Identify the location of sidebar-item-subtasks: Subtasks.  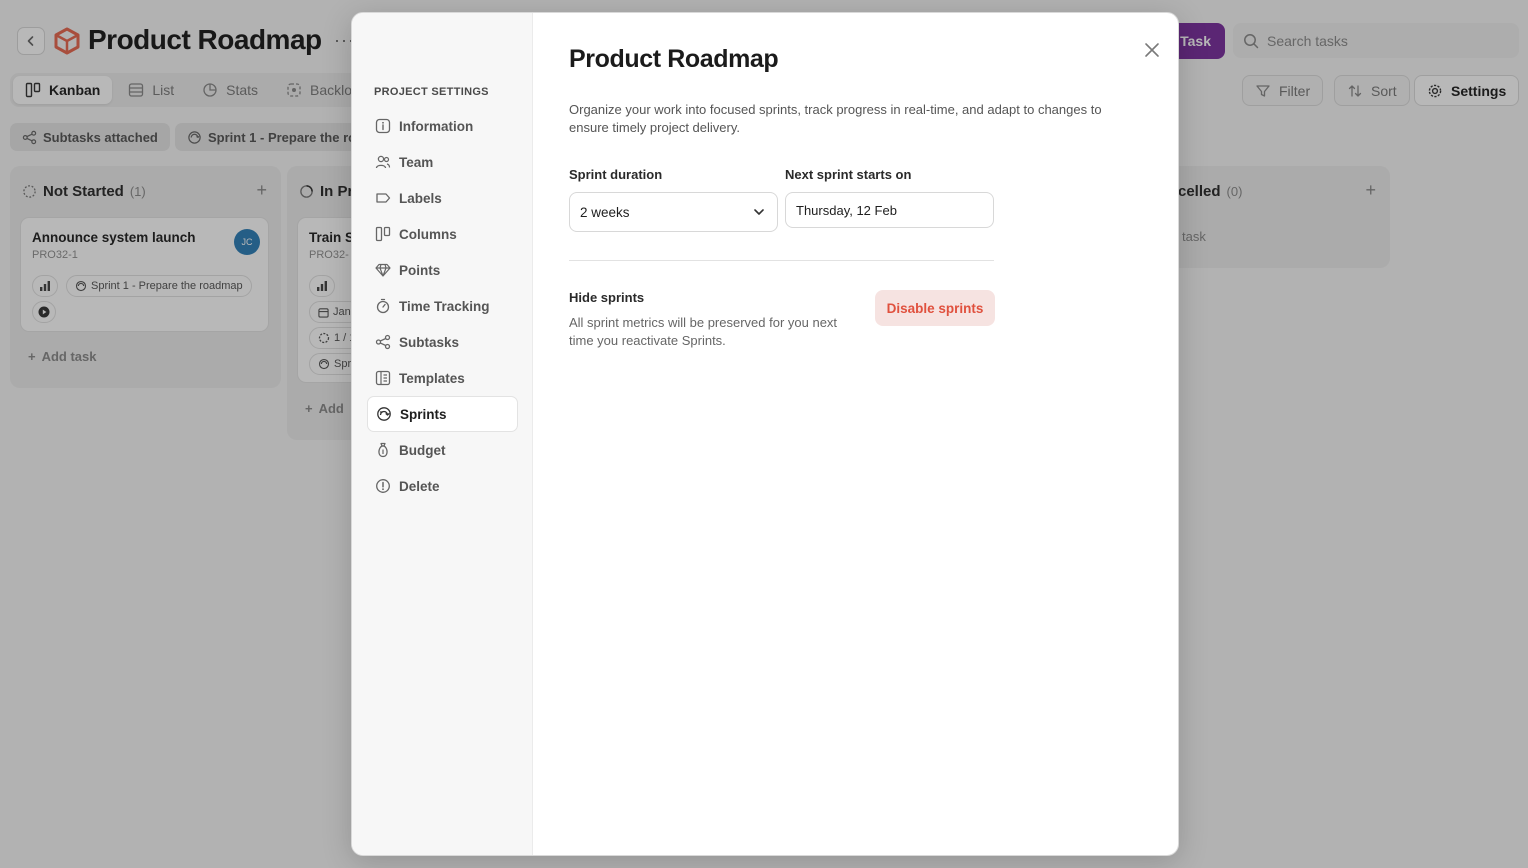
(442, 342).